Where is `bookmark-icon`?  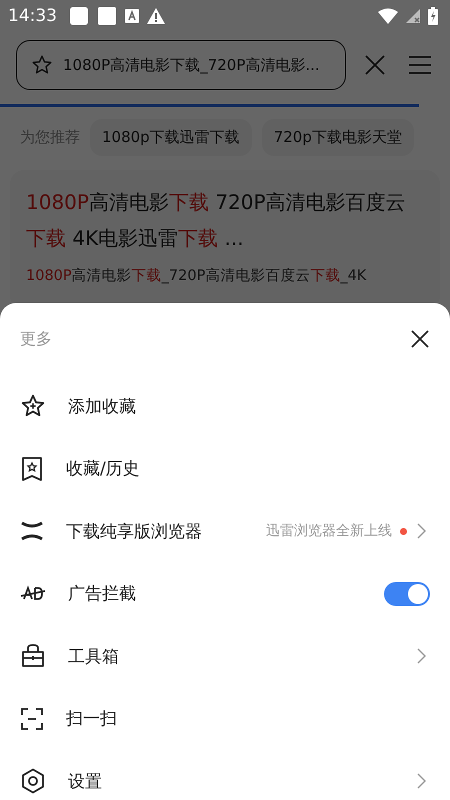
bookmark-icon is located at coordinates (32, 469).